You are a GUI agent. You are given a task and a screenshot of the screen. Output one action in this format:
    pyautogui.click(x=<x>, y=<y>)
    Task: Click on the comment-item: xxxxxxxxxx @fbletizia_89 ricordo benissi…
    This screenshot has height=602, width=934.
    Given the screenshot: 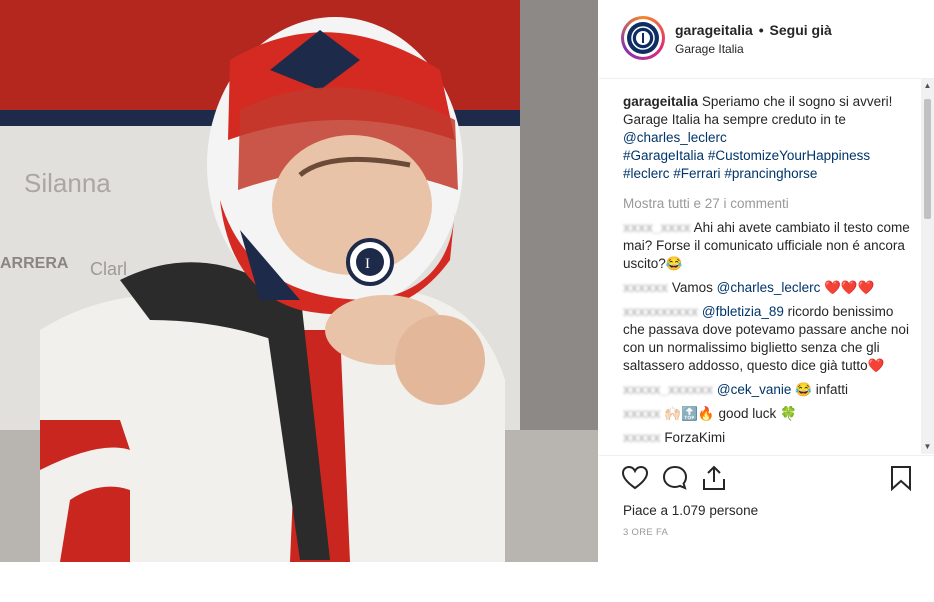 What is the action you would take?
    pyautogui.click(x=767, y=339)
    